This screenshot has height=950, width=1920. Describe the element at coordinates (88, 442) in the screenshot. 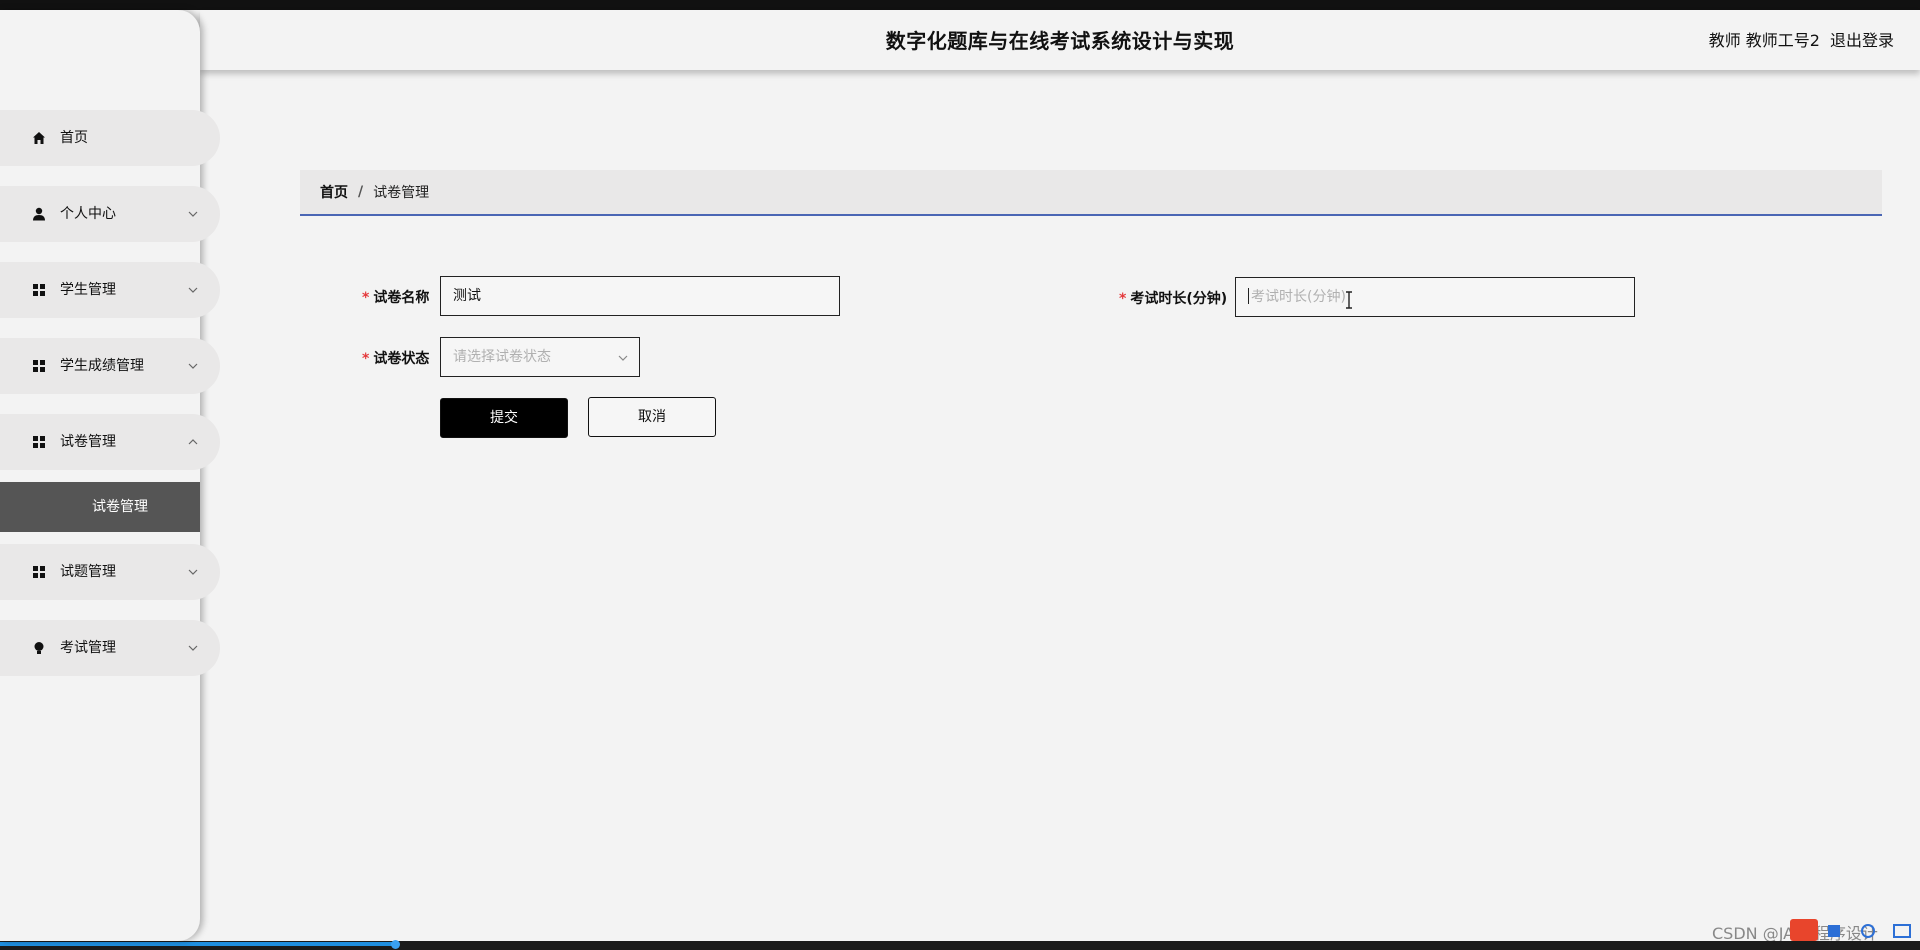

I see `sidebar-item-label: 试卷管理` at that location.